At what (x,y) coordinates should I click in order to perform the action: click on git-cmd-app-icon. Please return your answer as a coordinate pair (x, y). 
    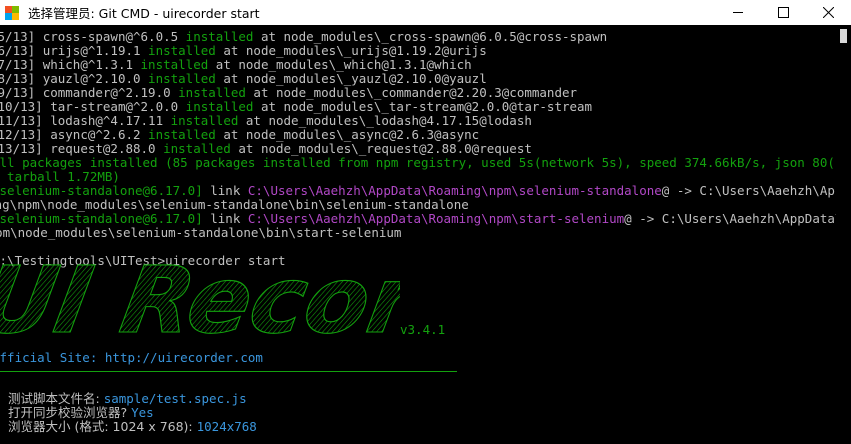
    Looking at the image, I should click on (12, 13).